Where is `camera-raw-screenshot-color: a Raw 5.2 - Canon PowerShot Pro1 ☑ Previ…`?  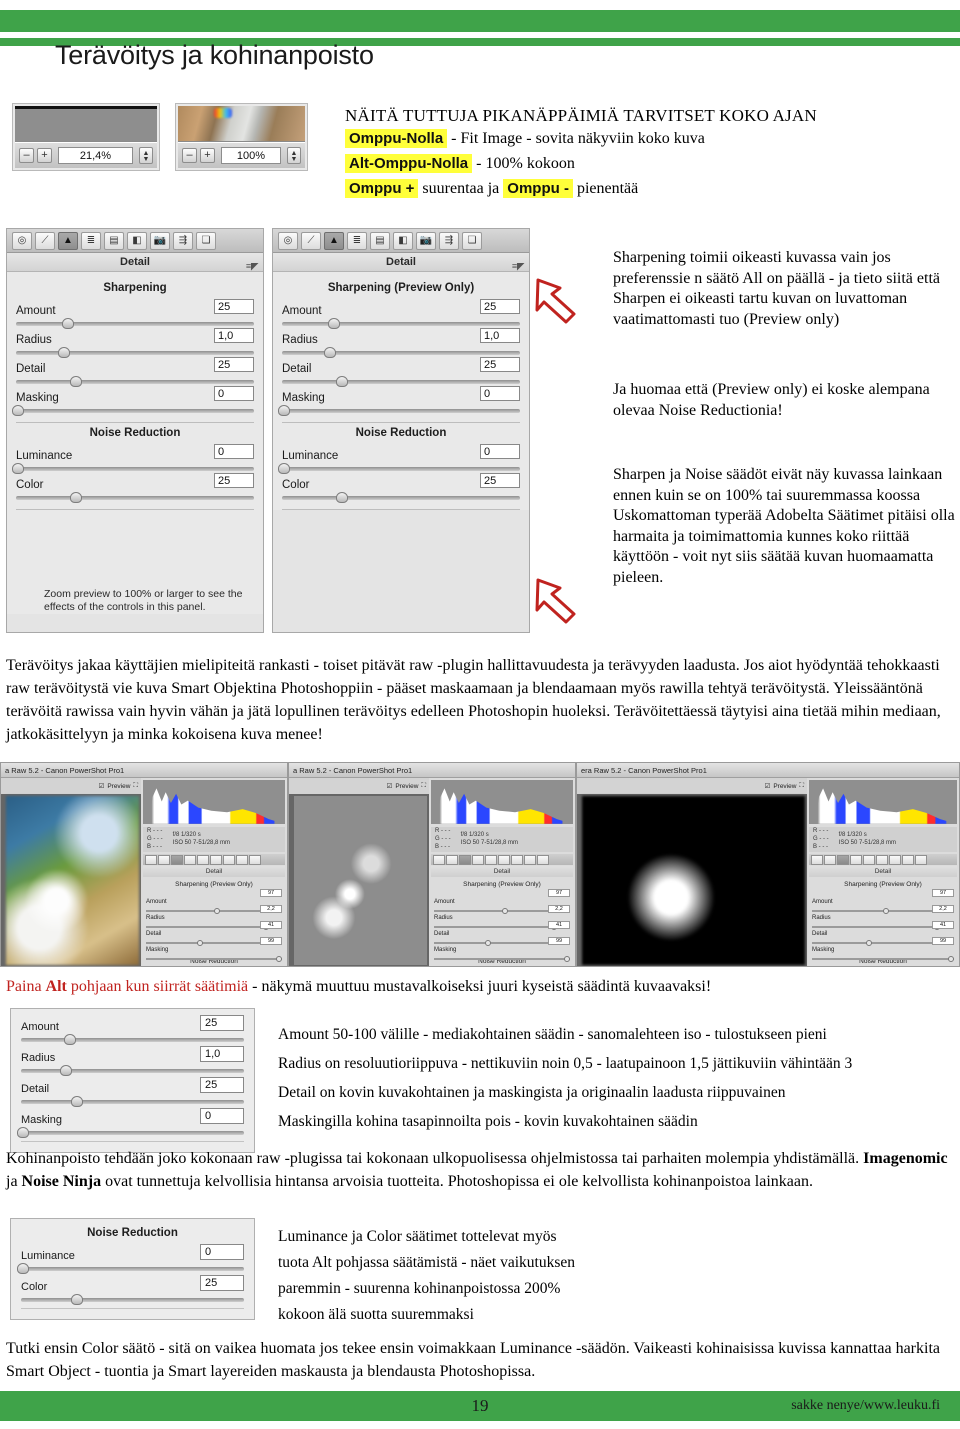
camera-raw-screenshot-color: a Raw 5.2 - Canon PowerShot Pro1 ☑ Previ… is located at coordinates (144, 864).